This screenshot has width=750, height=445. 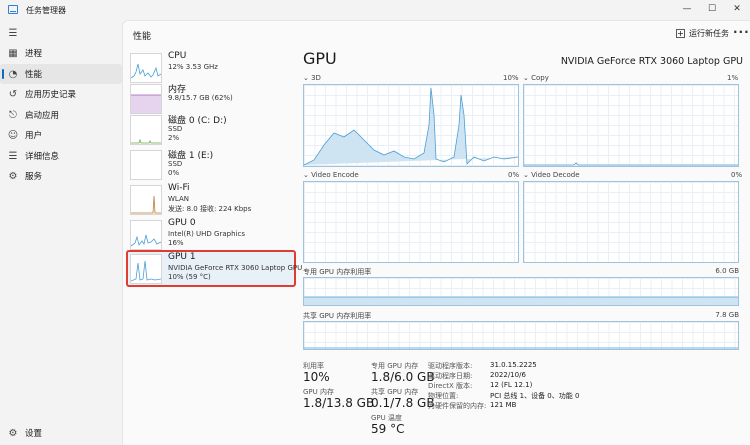 I want to click on performance-icon: ◔, so click(x=13, y=74).